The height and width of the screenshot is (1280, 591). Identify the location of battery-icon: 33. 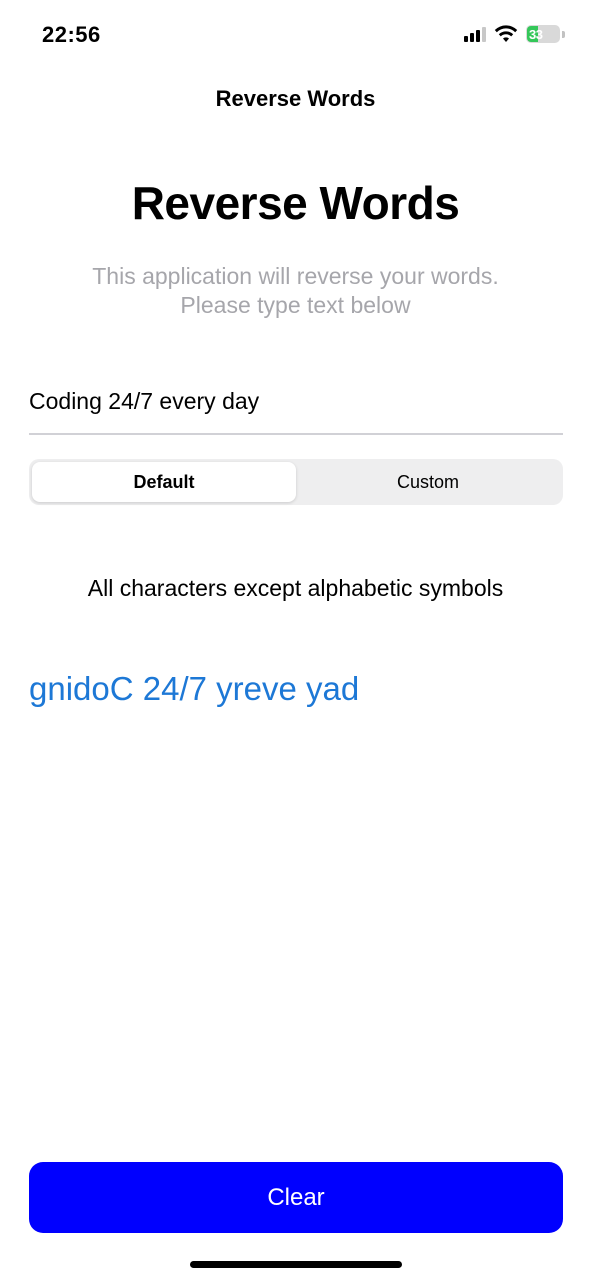
(543, 34).